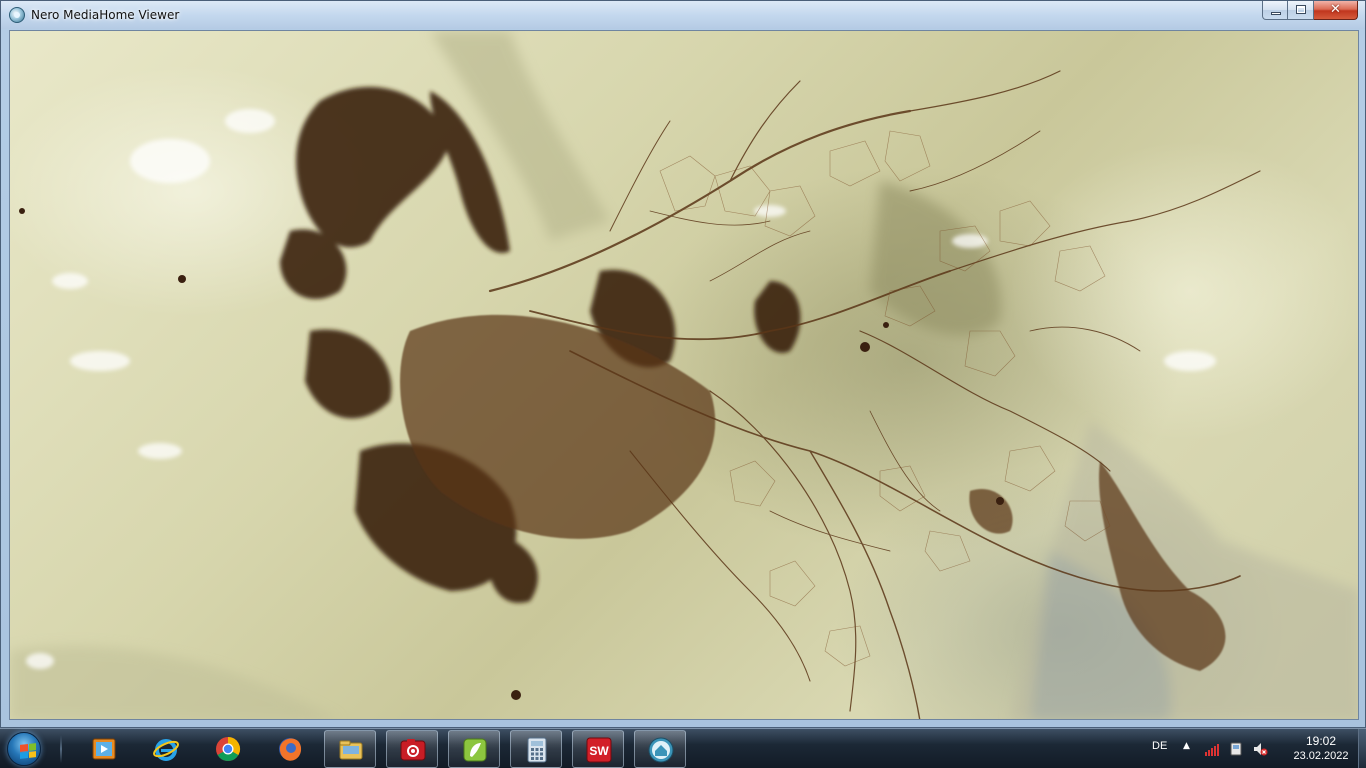  I want to click on network-signal-icon, so click(1212, 749).